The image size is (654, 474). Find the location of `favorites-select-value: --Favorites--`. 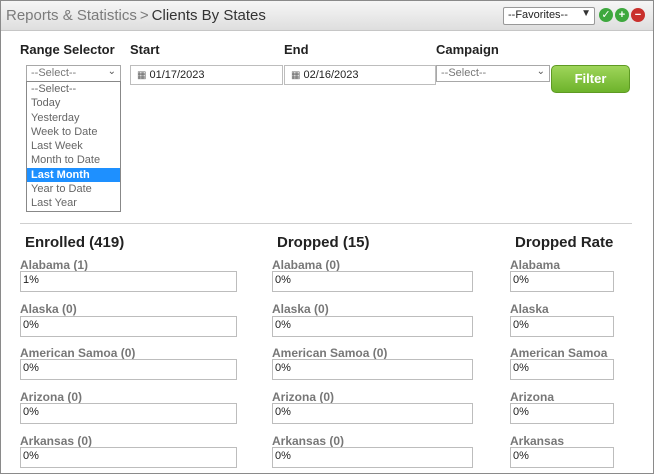

favorites-select-value: --Favorites-- is located at coordinates (538, 15).